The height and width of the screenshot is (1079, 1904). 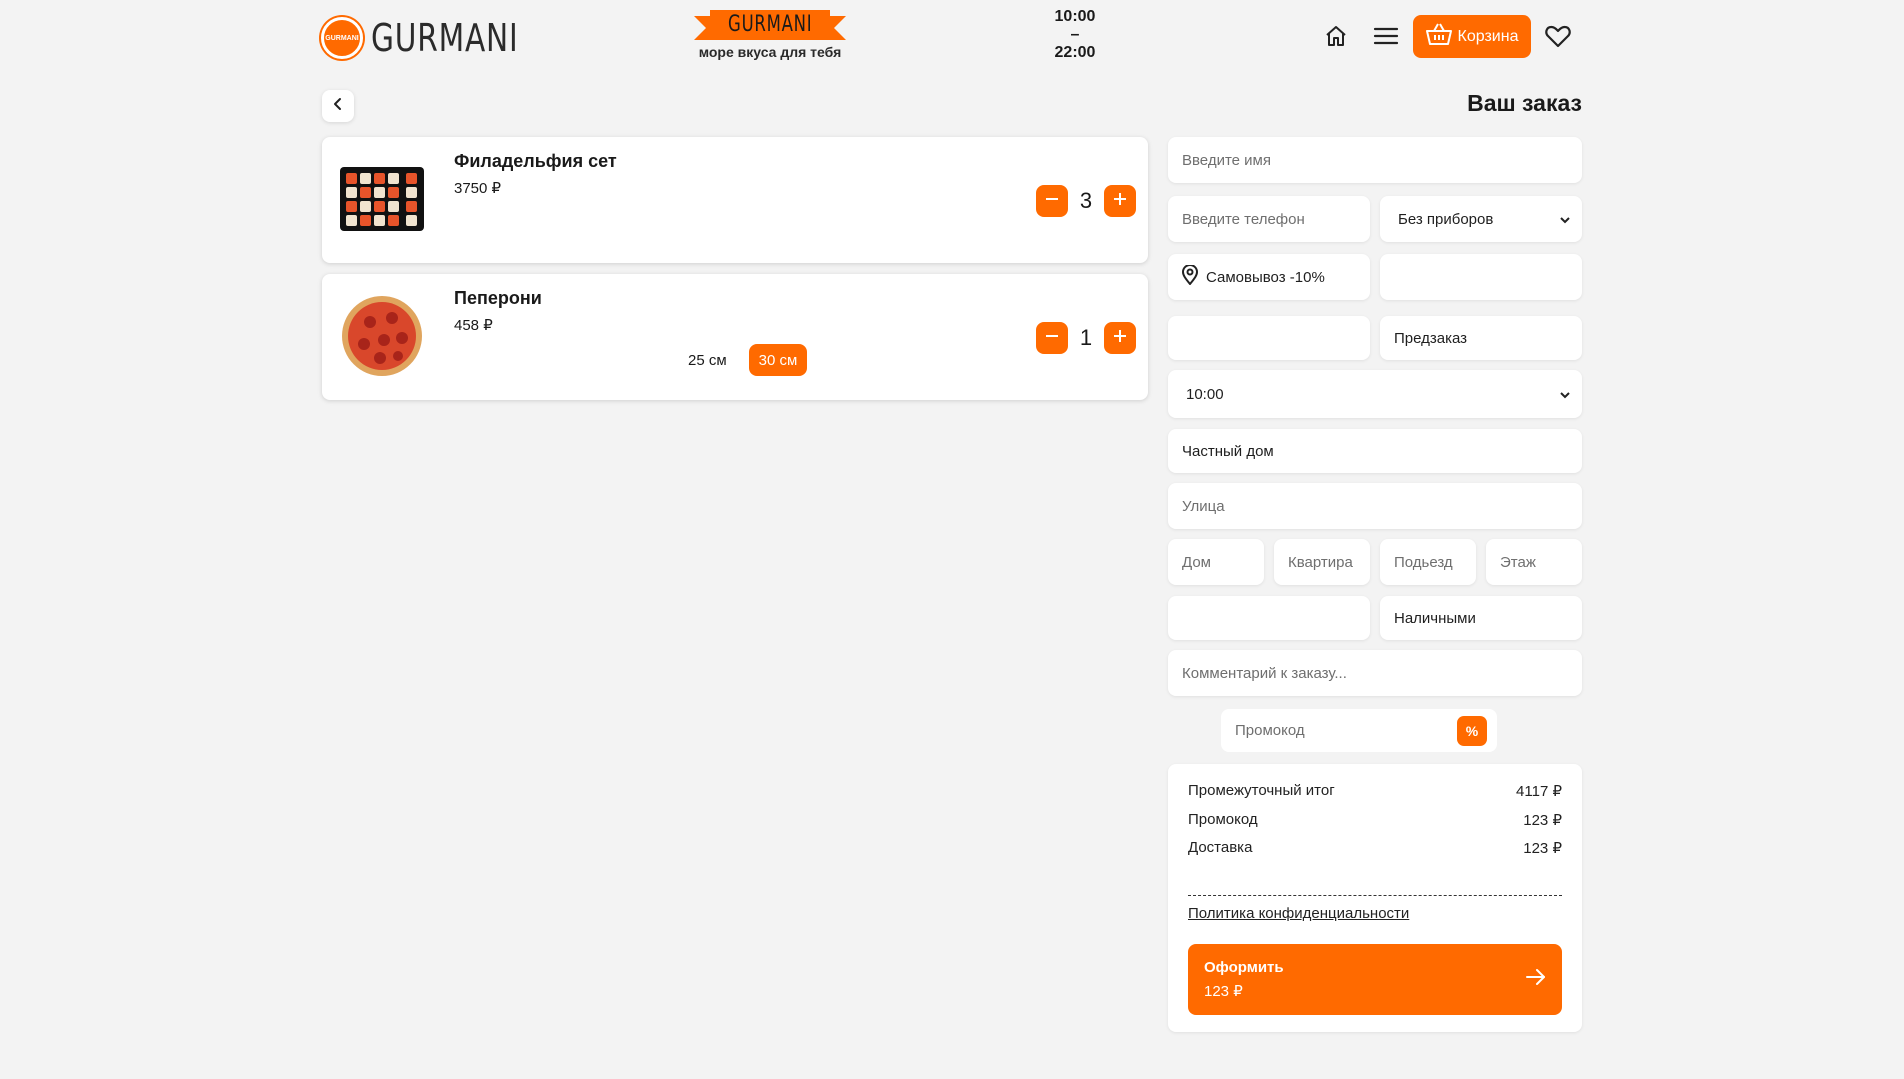 What do you see at coordinates (1075, 16) in the screenshot?
I see `hours-open: 10:00` at bounding box center [1075, 16].